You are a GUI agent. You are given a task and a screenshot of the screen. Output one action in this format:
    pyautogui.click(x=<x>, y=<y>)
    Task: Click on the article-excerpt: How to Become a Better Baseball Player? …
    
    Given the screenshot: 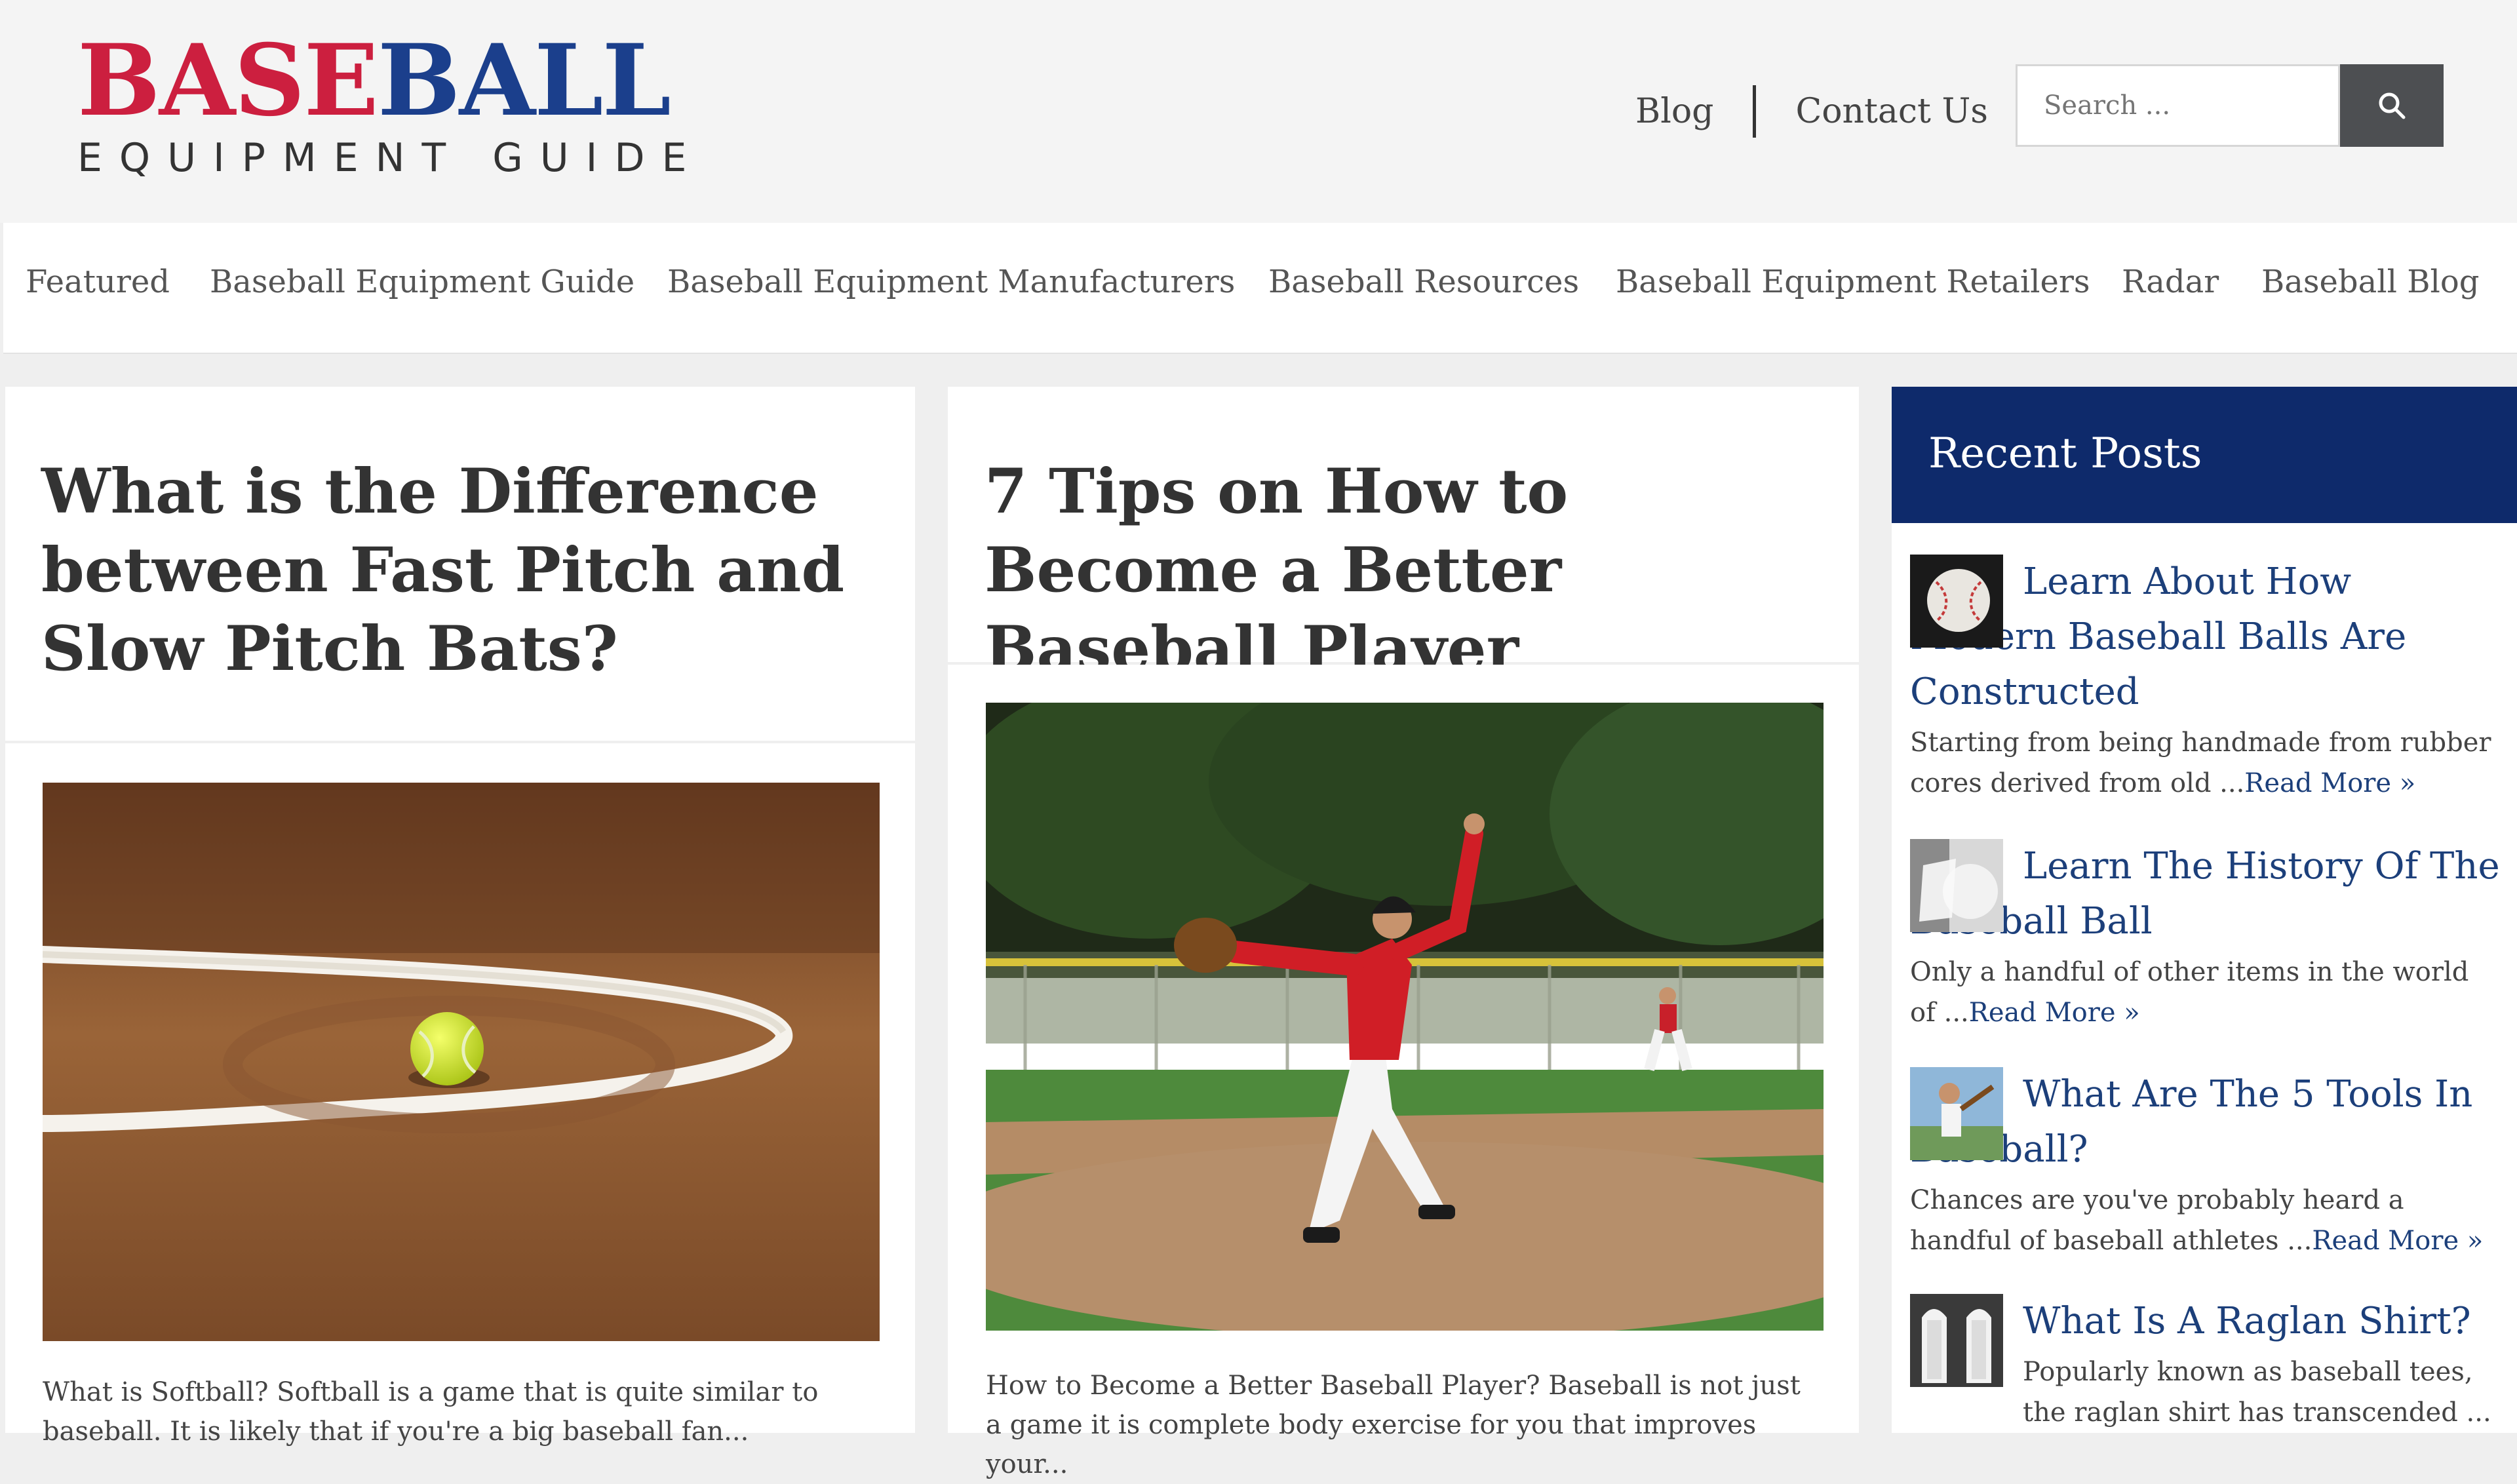 What is the action you would take?
    pyautogui.click(x=1393, y=1425)
    